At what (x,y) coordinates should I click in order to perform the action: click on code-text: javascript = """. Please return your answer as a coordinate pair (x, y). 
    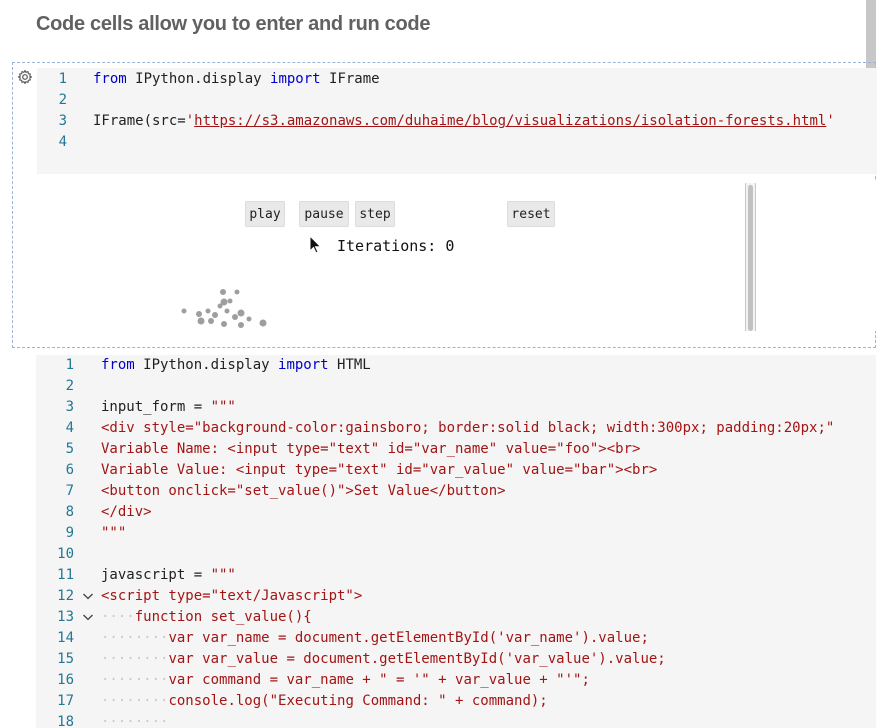
    Looking at the image, I should click on (168, 575).